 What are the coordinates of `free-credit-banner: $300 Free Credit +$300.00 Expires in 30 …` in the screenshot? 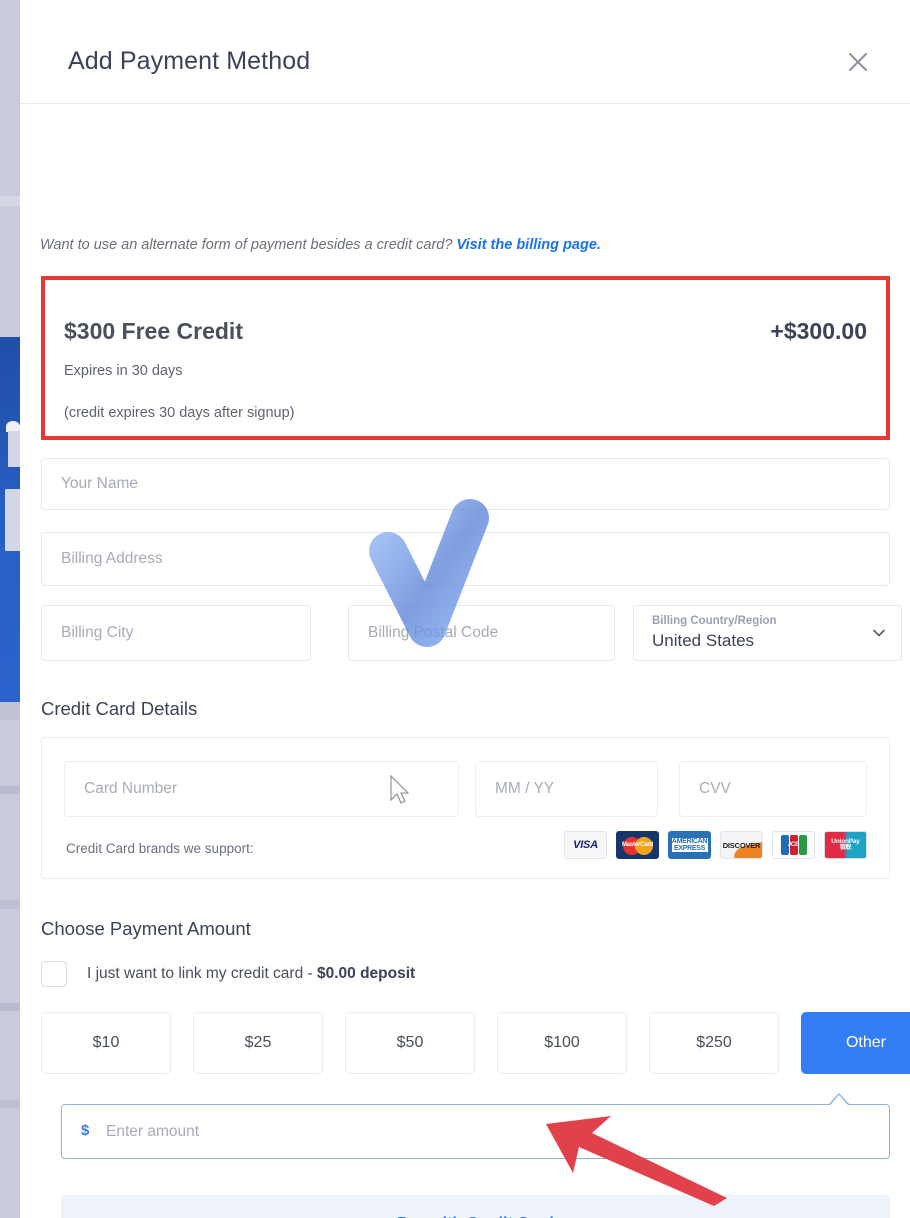 It's located at (465, 358).